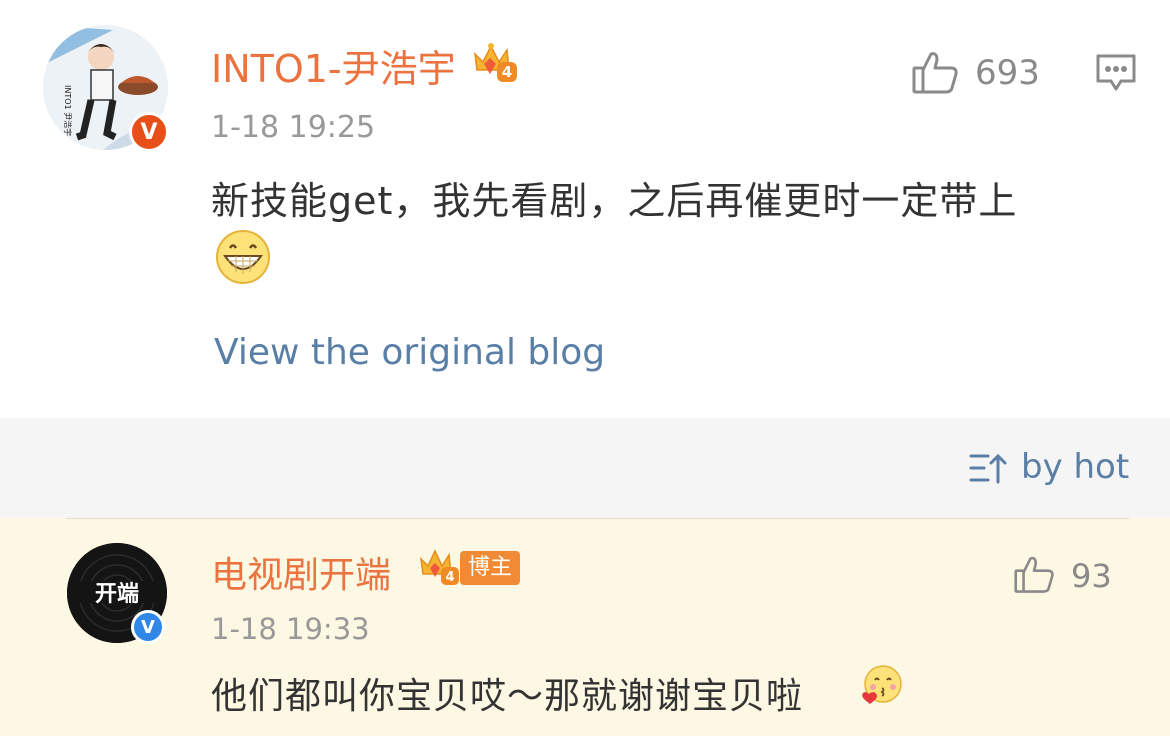 This screenshot has height=736, width=1170. I want to click on post-content: 新技能get，我先看剧，之后再催更时一定带上, so click(614, 201).